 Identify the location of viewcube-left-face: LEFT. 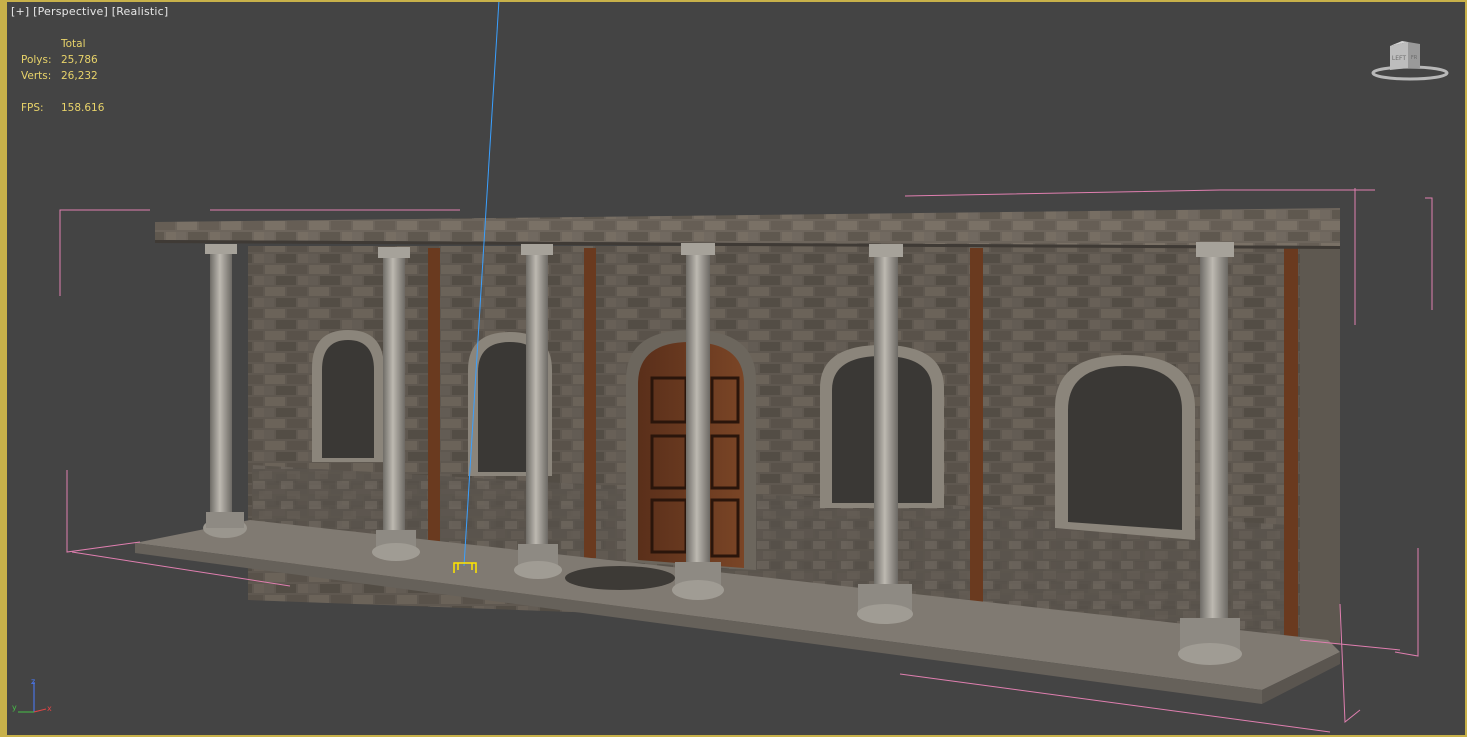
(1399, 58).